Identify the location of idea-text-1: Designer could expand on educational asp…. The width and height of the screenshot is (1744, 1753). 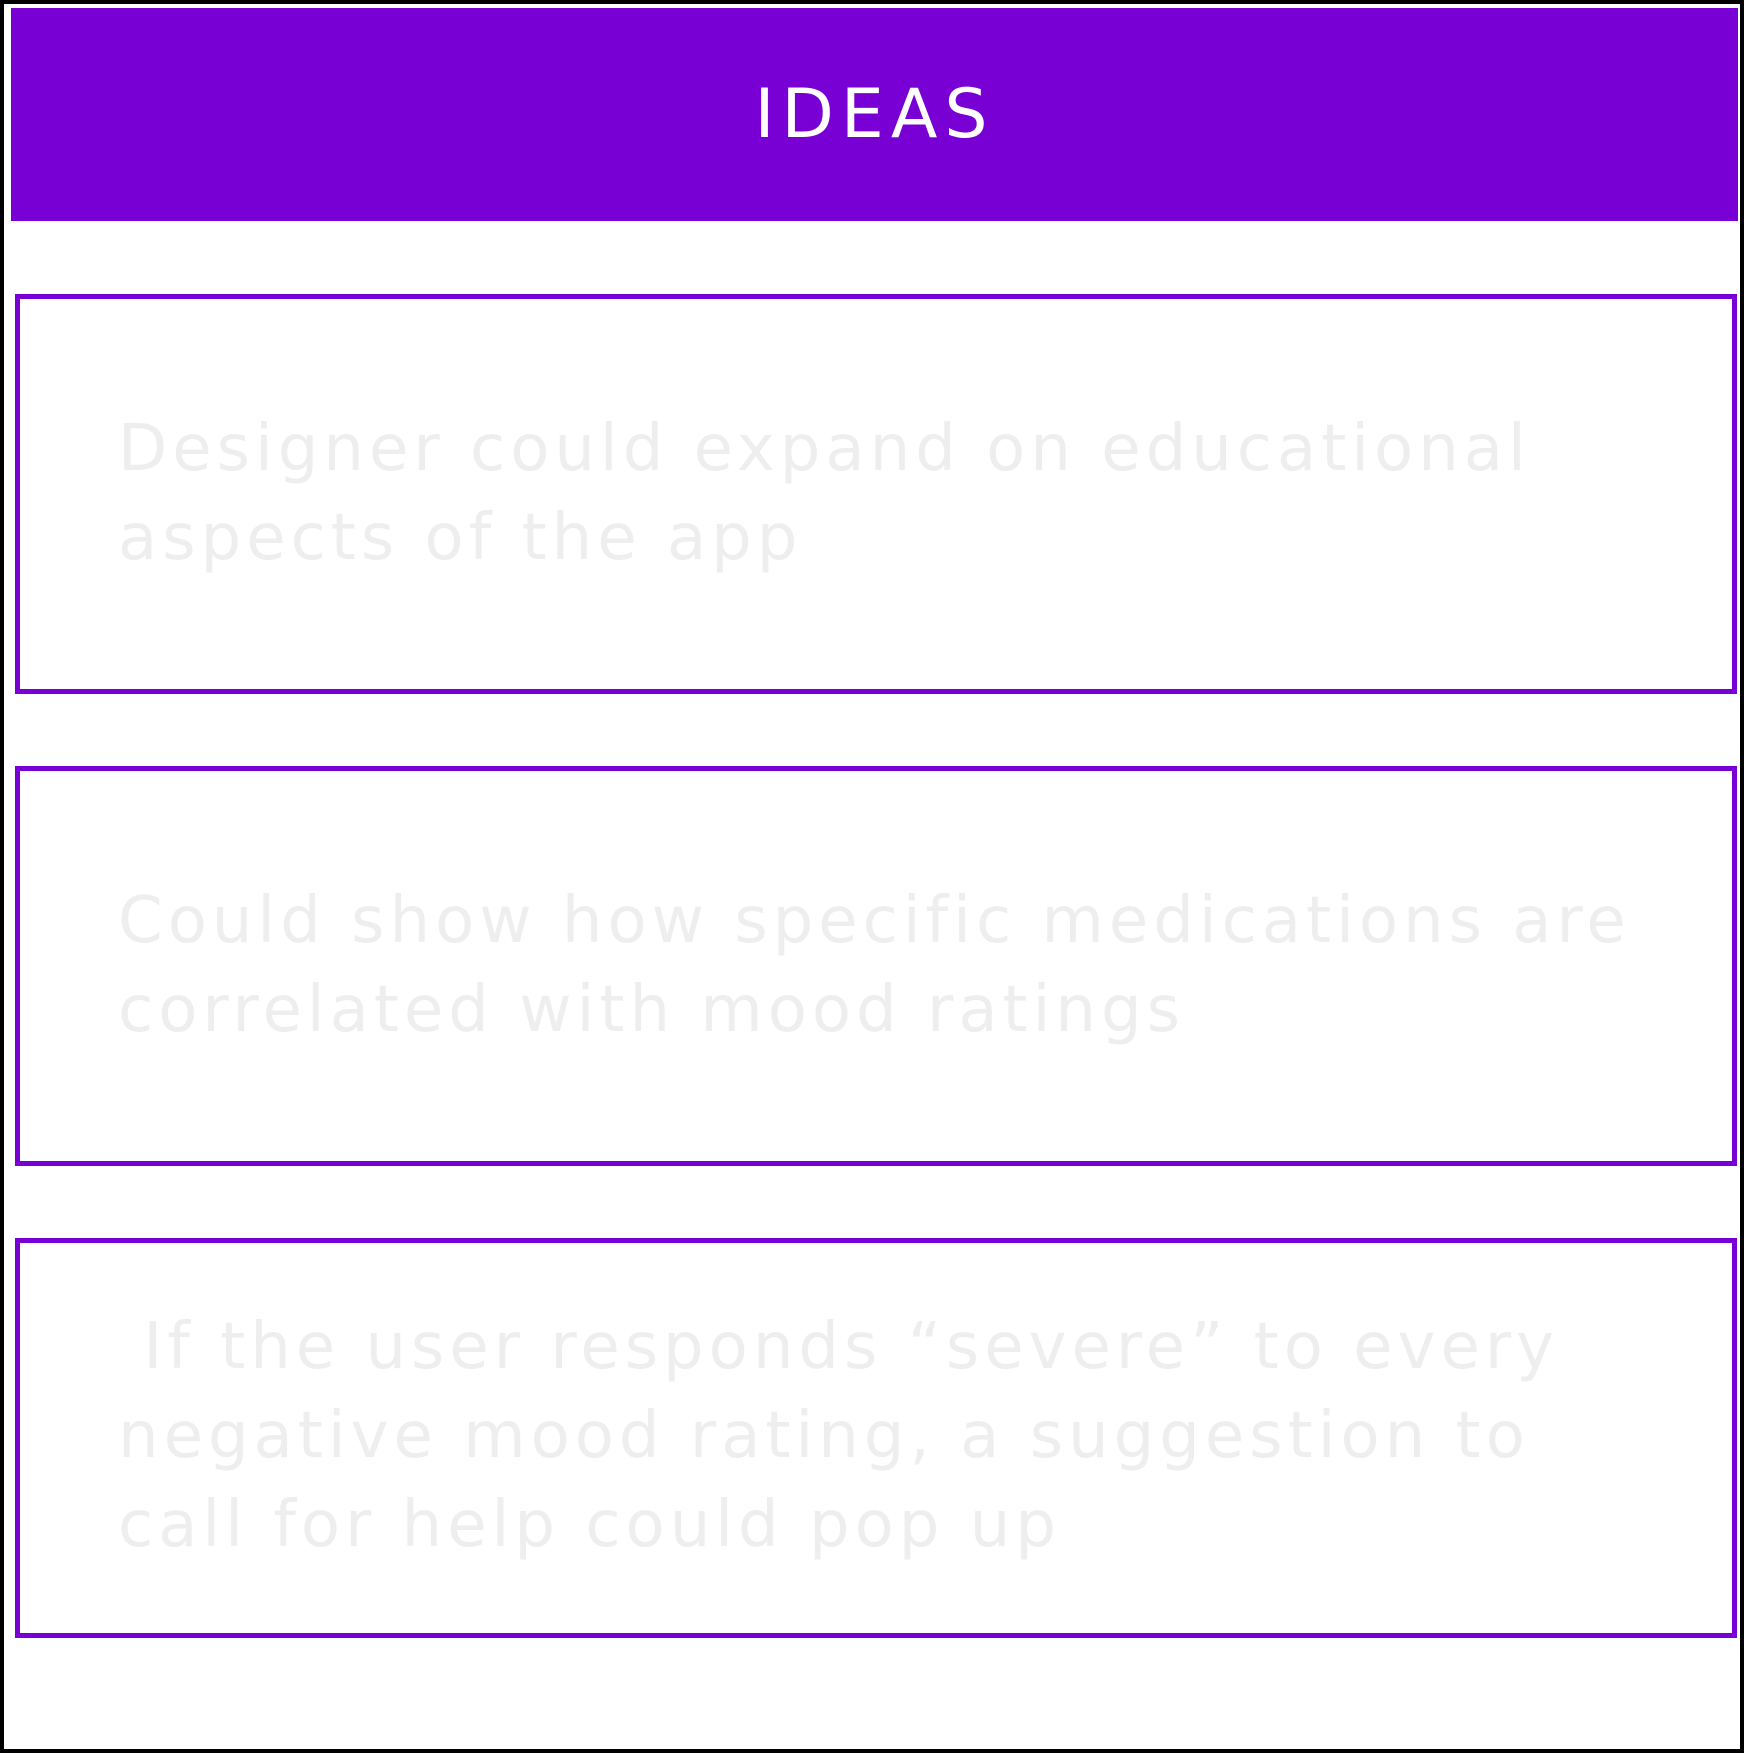
(824, 493).